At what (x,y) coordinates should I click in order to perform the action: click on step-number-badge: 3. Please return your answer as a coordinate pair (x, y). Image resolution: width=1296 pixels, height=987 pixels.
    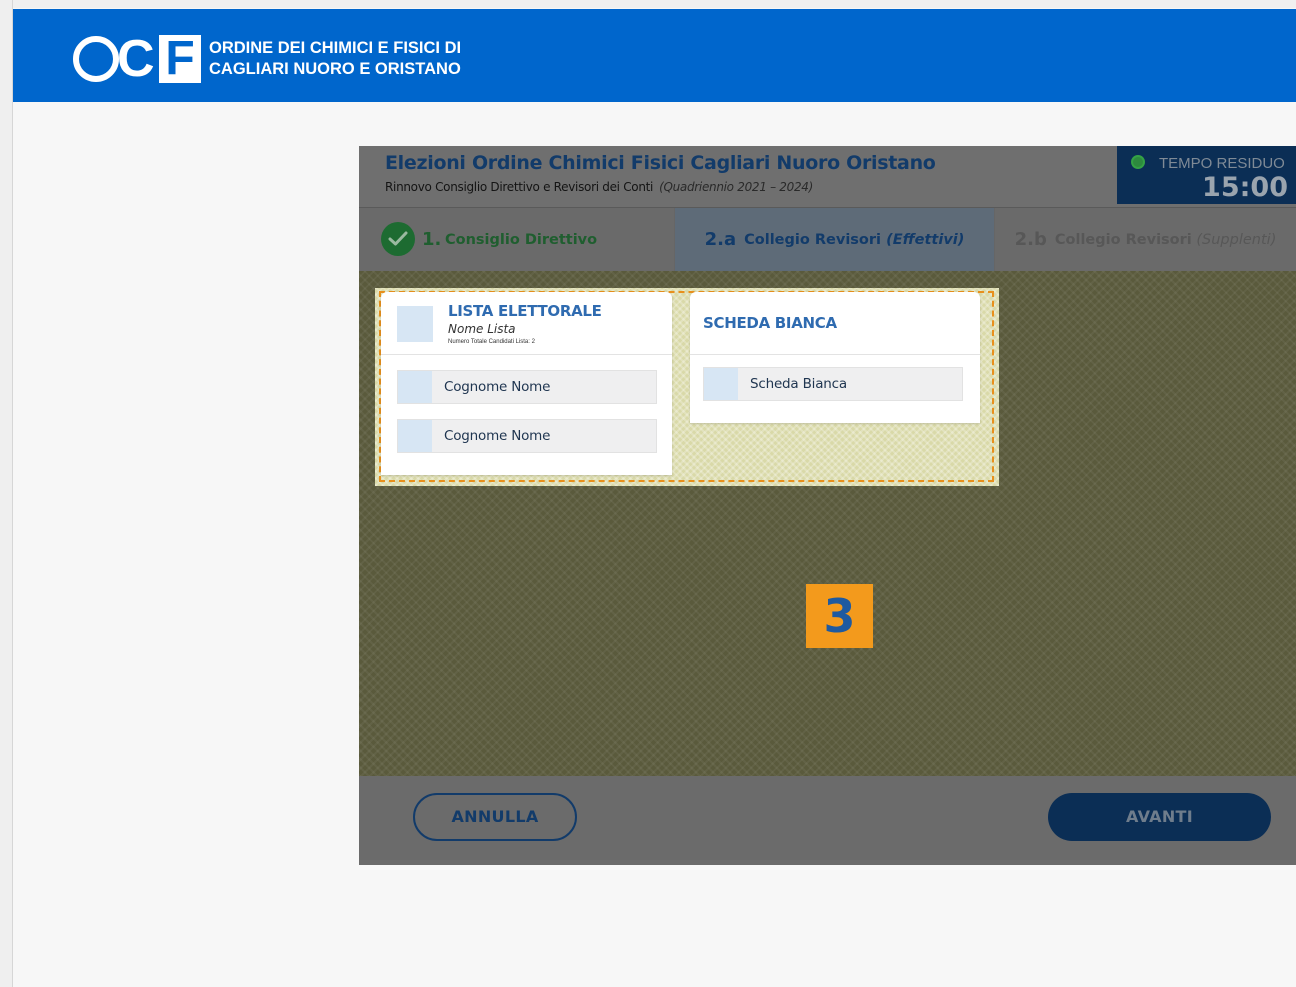
    Looking at the image, I should click on (839, 616).